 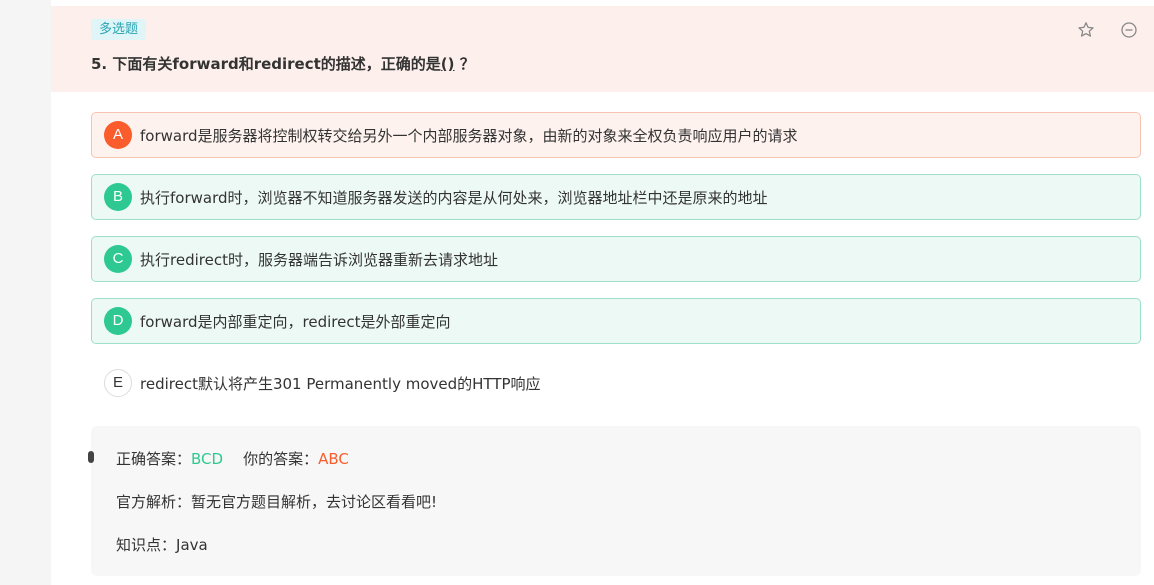 I want to click on option-text: 执行redirect时，服务器端告诉浏览器重新去请求地址, so click(x=319, y=259).